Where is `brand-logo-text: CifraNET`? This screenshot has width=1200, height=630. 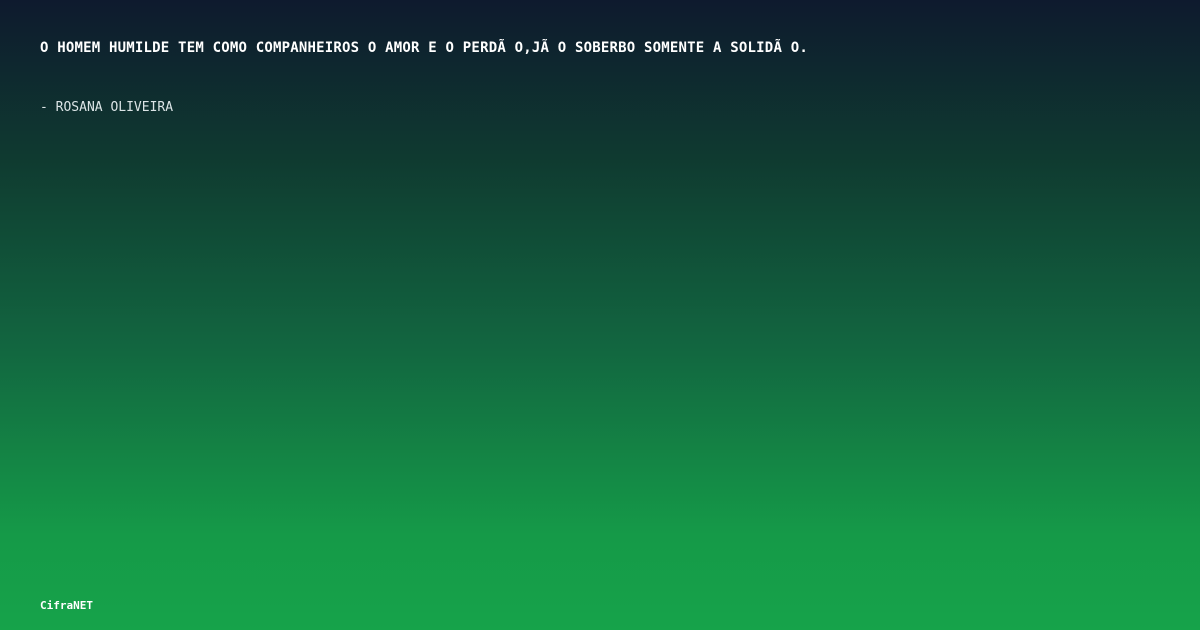
brand-logo-text: CifraNET is located at coordinates (66, 605).